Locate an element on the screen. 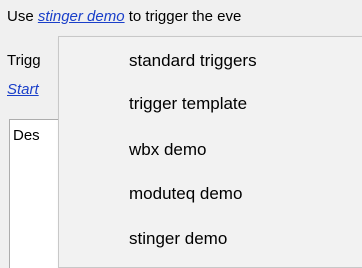 Image resolution: width=362 pixels, height=268 pixels. instruction-suffix: to trigger the eve is located at coordinates (185, 16).